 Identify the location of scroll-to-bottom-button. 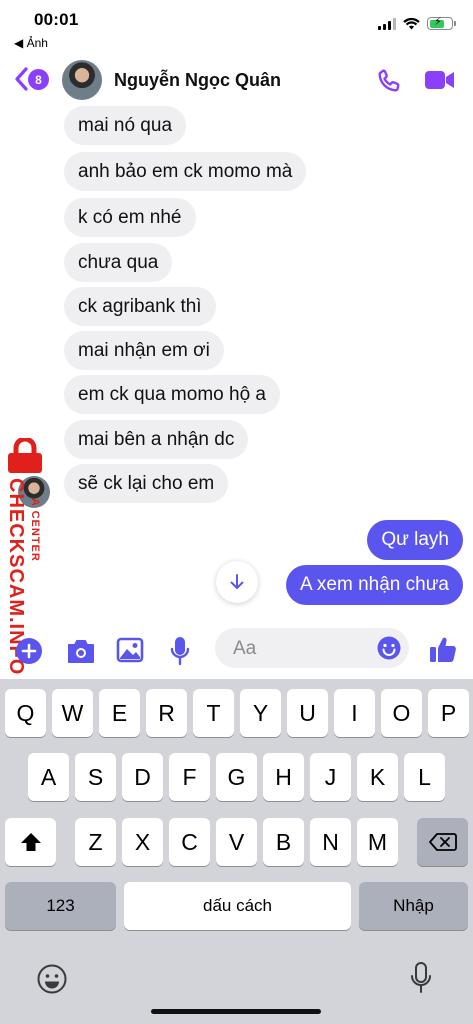
(237, 582).